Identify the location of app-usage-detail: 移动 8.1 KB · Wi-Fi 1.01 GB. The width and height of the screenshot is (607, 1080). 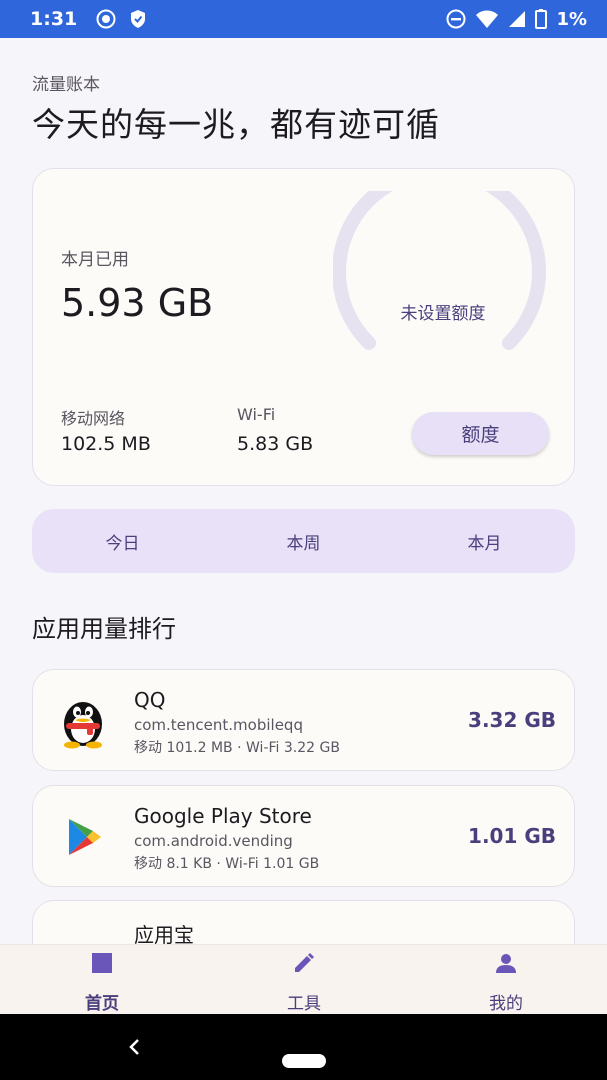
(227, 864).